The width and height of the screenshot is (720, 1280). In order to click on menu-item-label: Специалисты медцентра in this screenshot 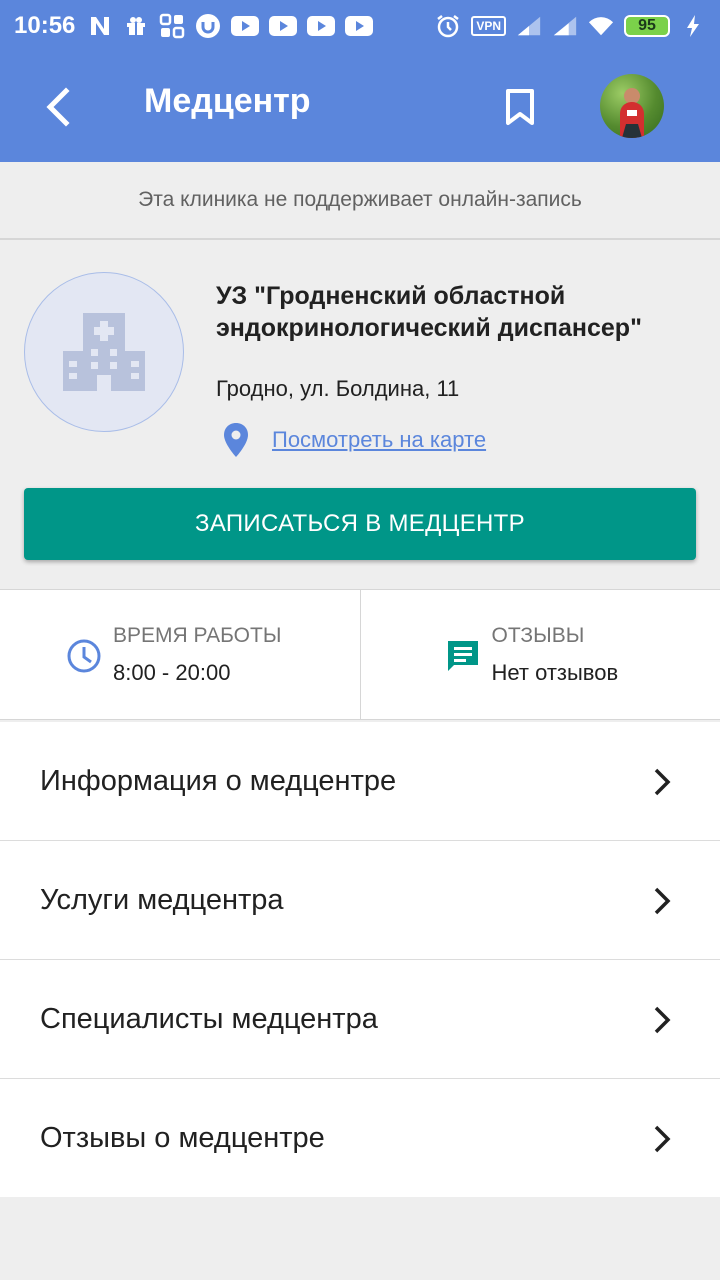, I will do `click(209, 1018)`.